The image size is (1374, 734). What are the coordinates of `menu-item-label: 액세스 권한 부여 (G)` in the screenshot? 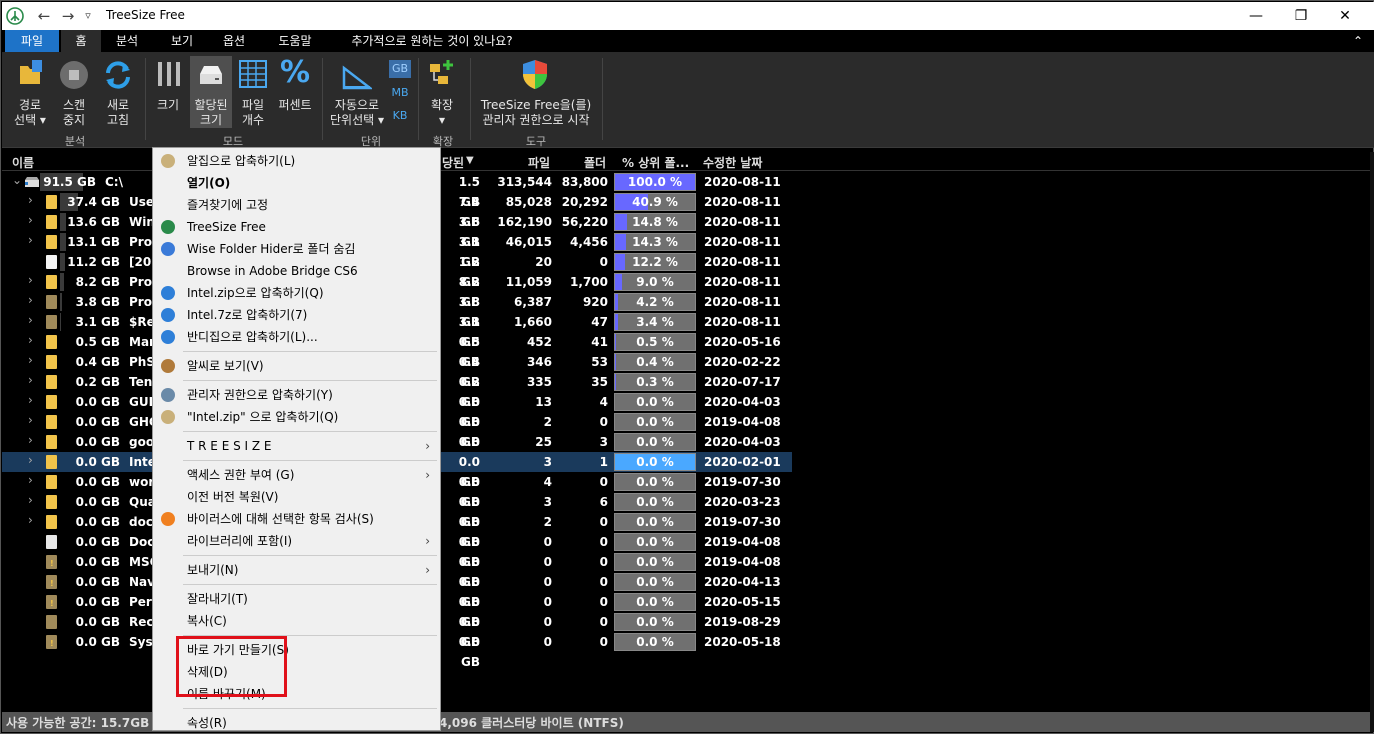 It's located at (241, 475).